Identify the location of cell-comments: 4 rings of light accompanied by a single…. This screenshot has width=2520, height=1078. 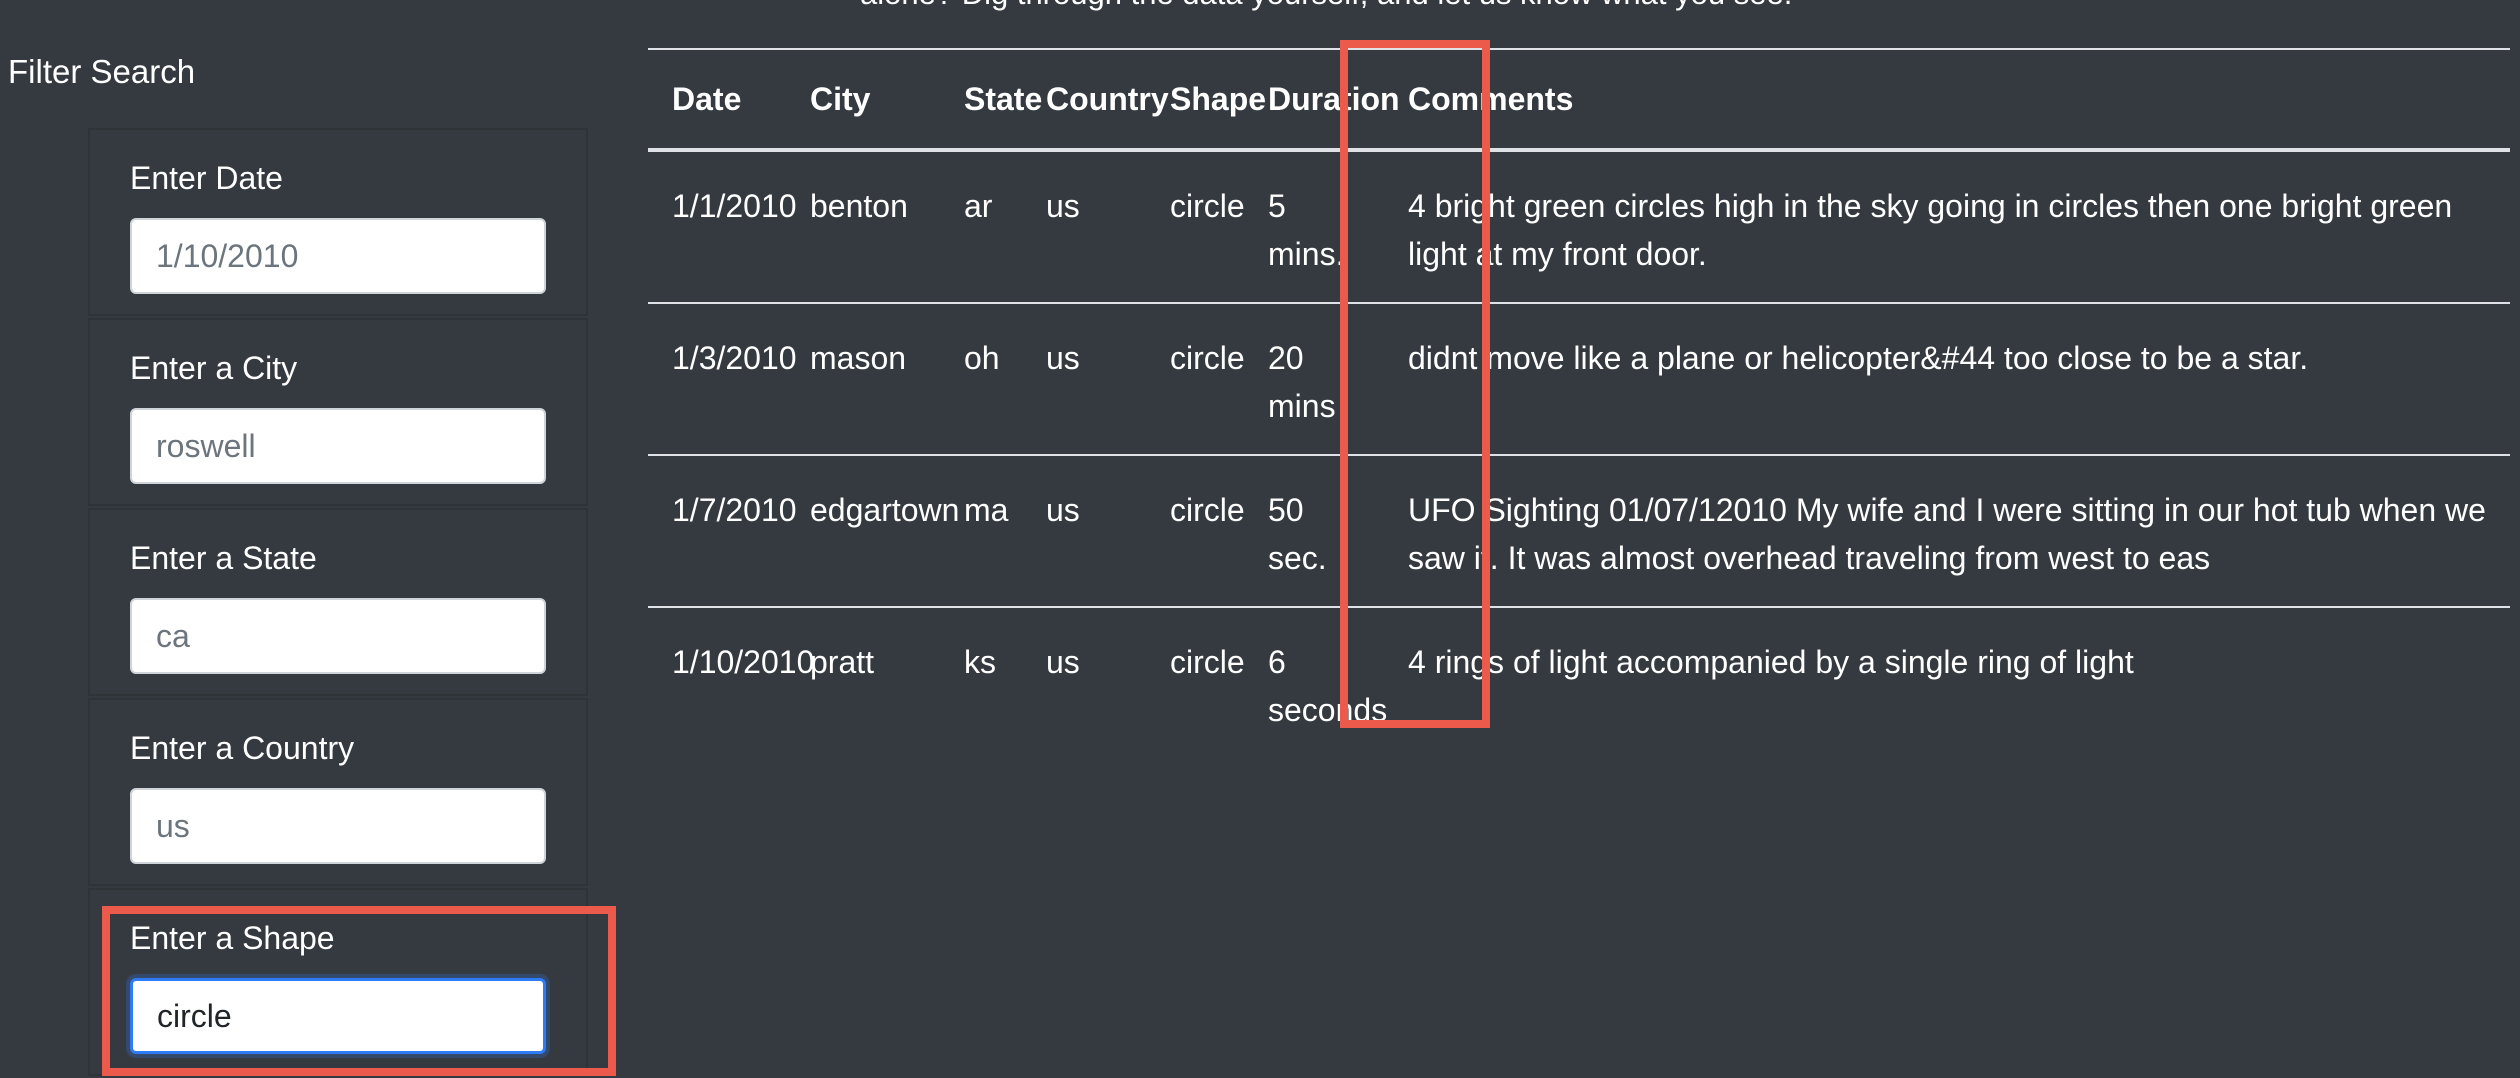
(1947, 682).